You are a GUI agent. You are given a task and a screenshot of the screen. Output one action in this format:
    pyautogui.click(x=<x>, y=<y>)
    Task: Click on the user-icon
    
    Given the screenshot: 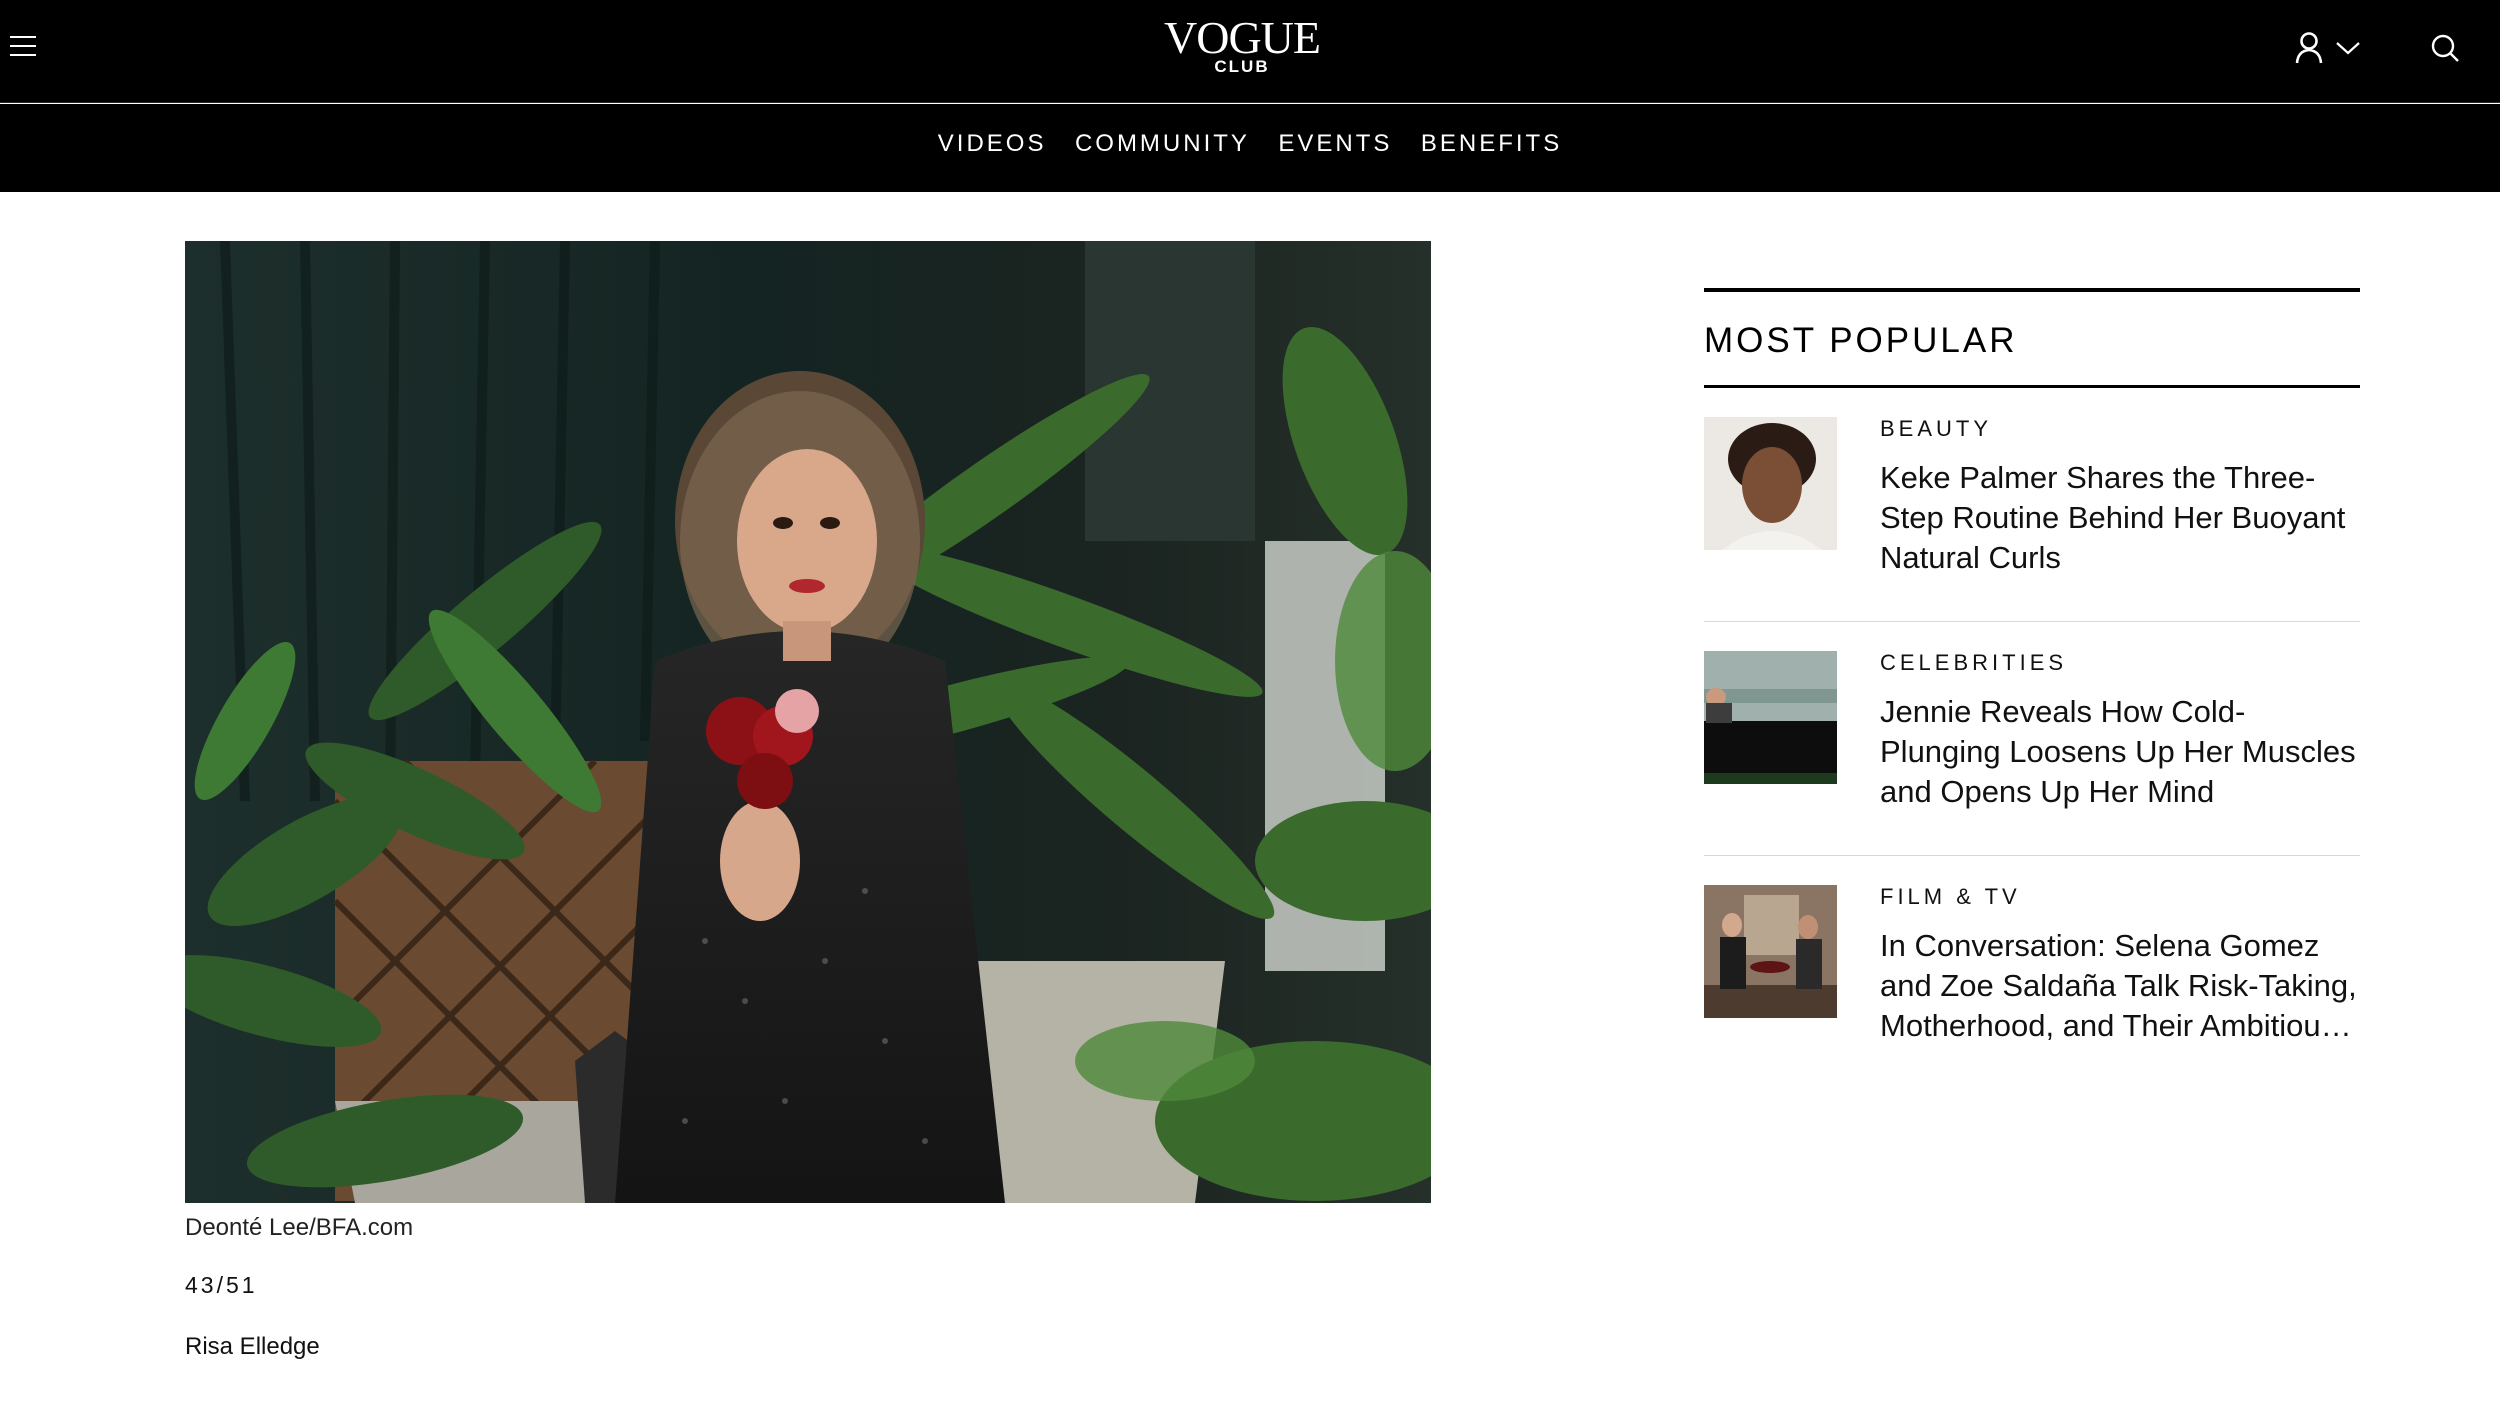 What is the action you would take?
    pyautogui.click(x=2309, y=48)
    